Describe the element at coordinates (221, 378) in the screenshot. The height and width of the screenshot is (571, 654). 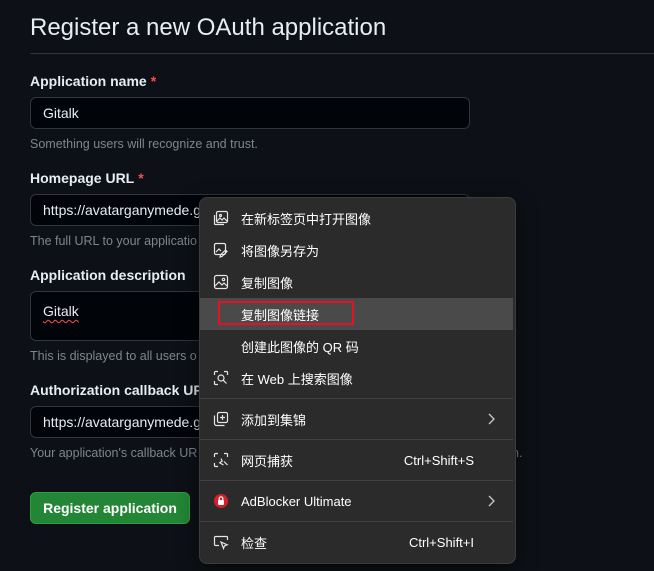
I see `visual-search-icon` at that location.